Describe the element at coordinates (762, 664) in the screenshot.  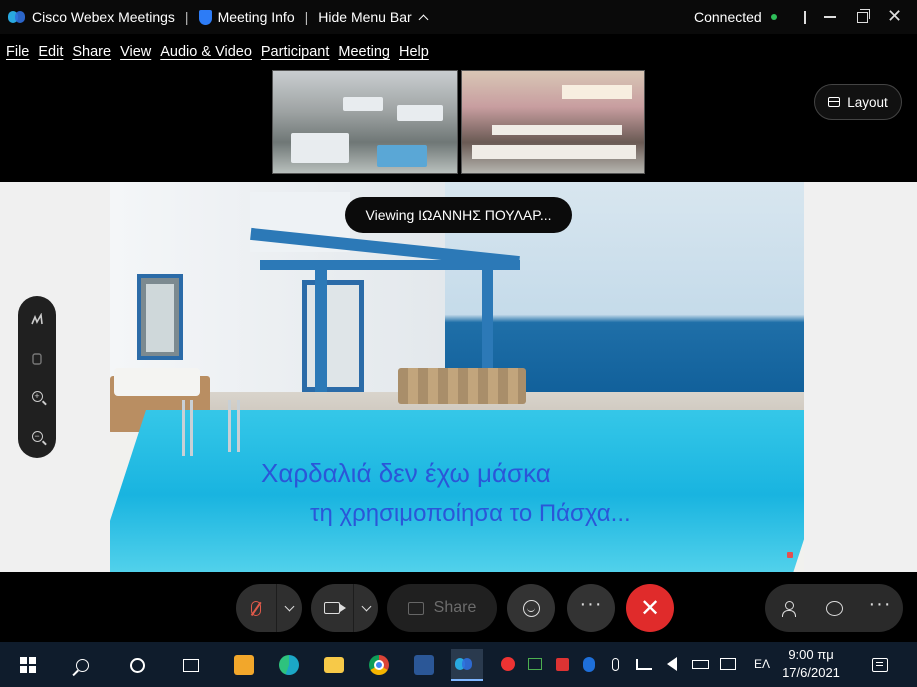
I see `language-indicator: ΕΛ` at that location.